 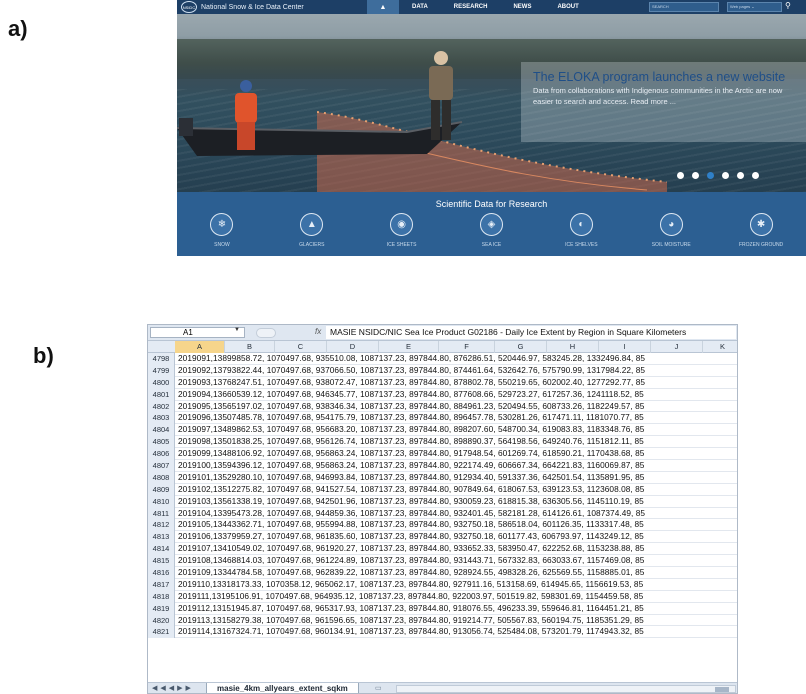 I want to click on row-number: 4819, so click(x=161, y=608).